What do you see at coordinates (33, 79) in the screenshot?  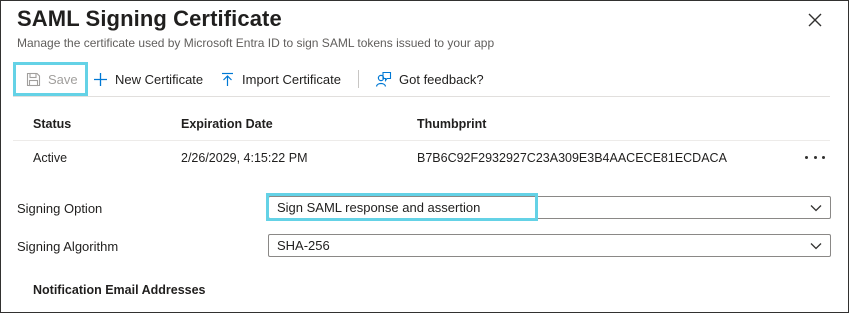 I see `floppy-disk-icon` at bounding box center [33, 79].